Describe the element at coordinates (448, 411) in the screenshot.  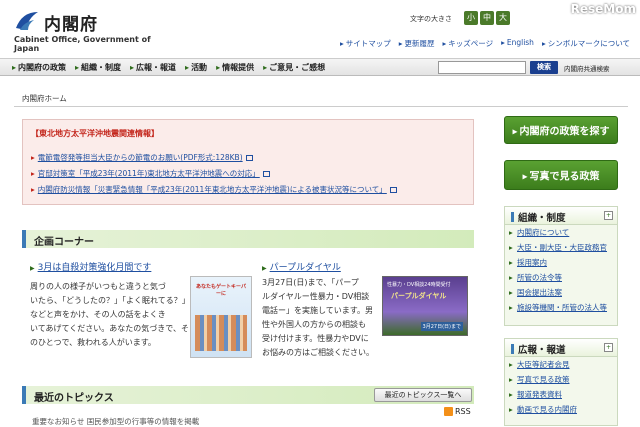
I see `rss-icon` at that location.